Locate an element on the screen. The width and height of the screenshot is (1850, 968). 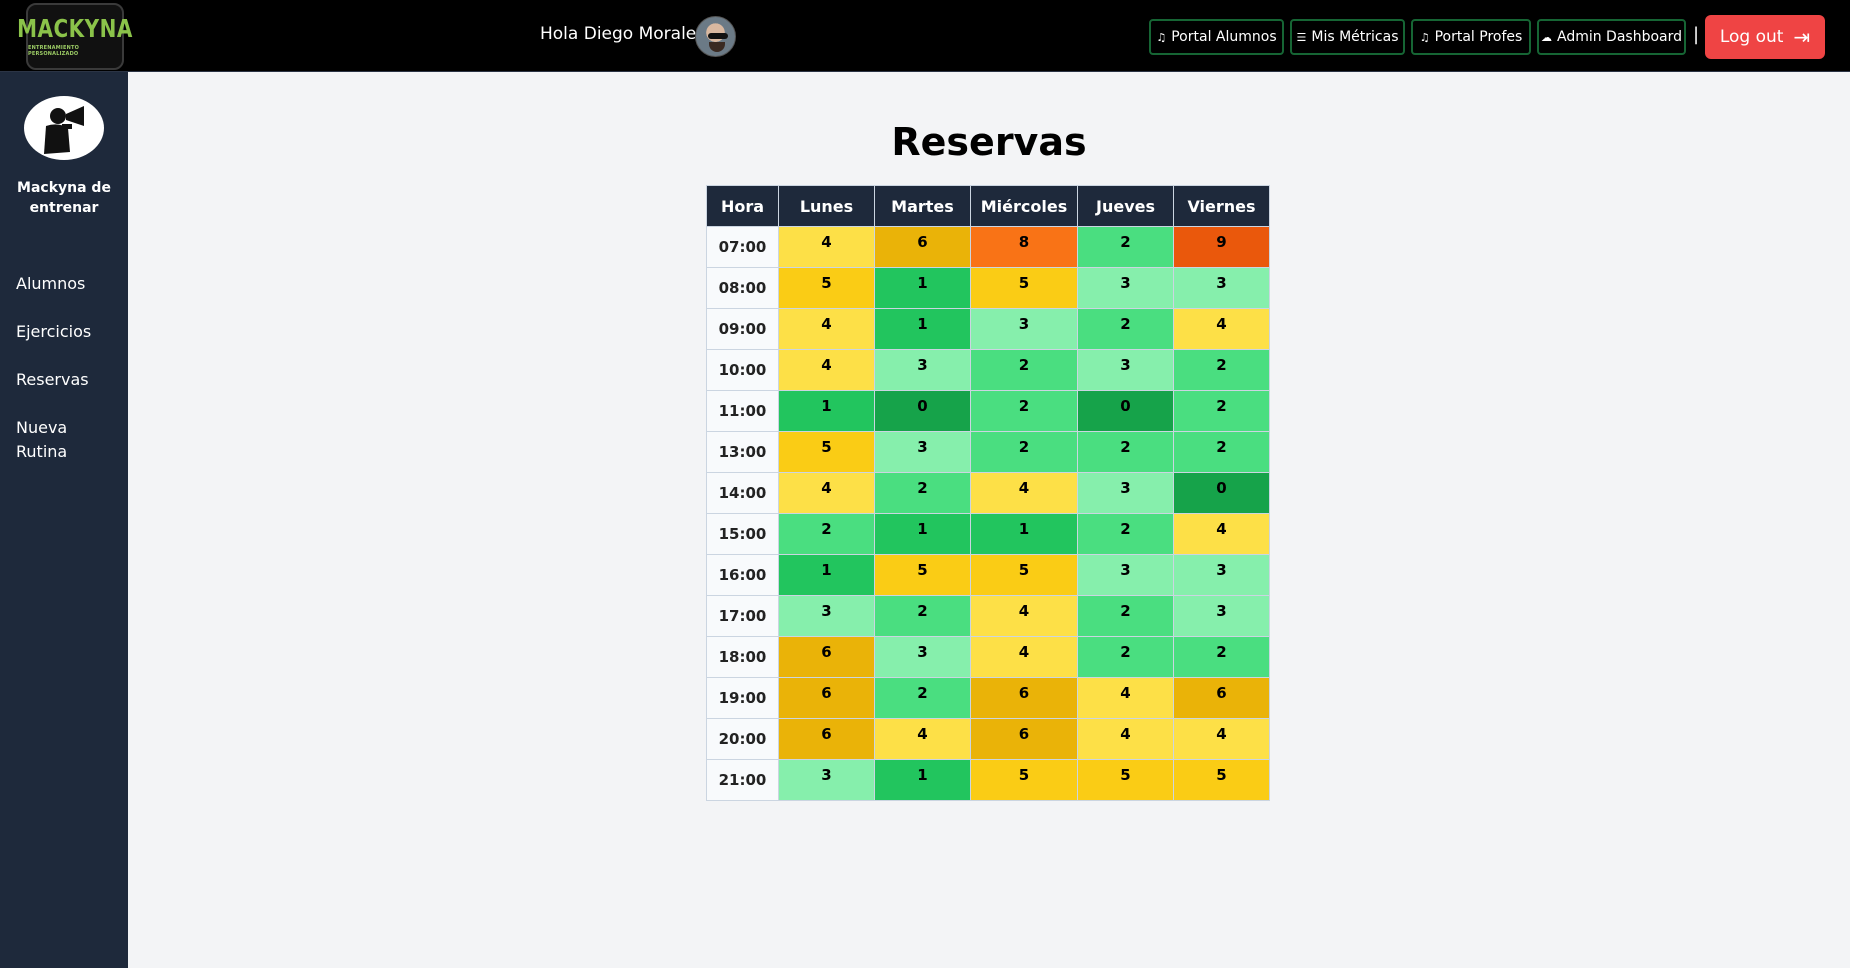
reservation-count-cell: 9 is located at coordinates (1221, 247).